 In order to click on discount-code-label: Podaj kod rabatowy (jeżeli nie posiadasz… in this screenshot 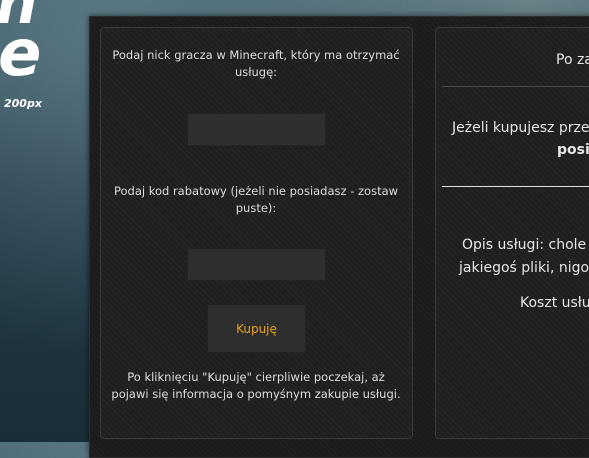, I will do `click(256, 199)`.